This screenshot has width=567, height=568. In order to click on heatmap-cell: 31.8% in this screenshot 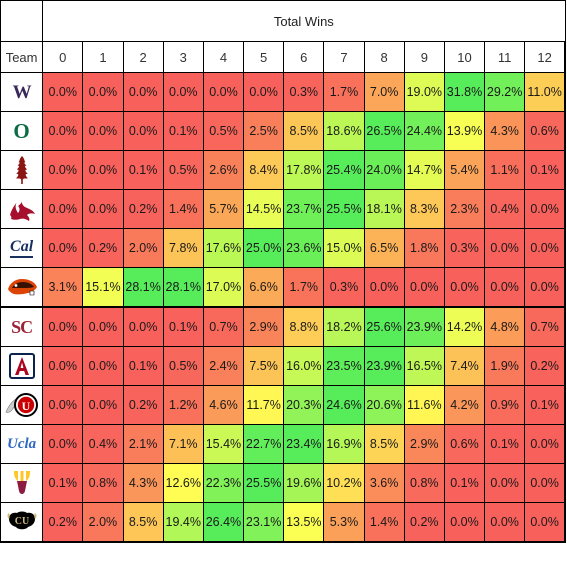, I will do `click(464, 92)`.